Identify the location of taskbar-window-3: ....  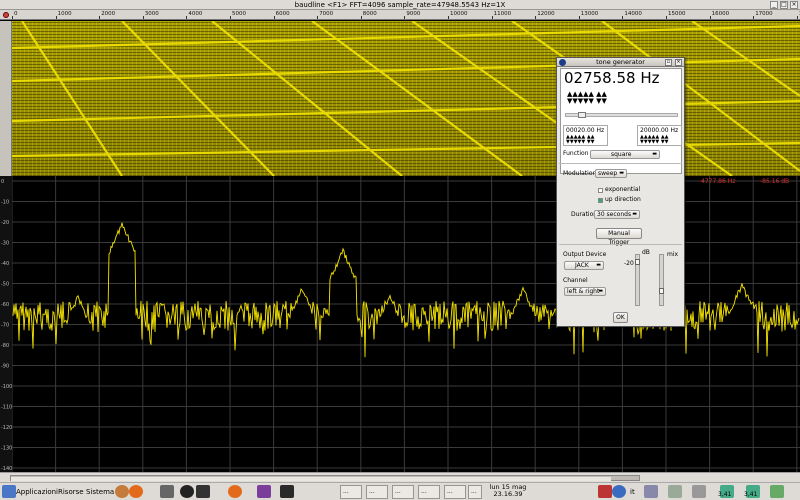
(403, 492).